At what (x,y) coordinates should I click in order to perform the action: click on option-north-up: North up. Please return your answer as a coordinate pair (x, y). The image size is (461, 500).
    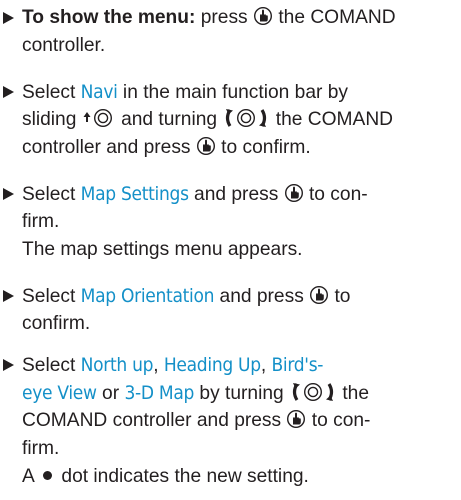
    Looking at the image, I should click on (117, 365).